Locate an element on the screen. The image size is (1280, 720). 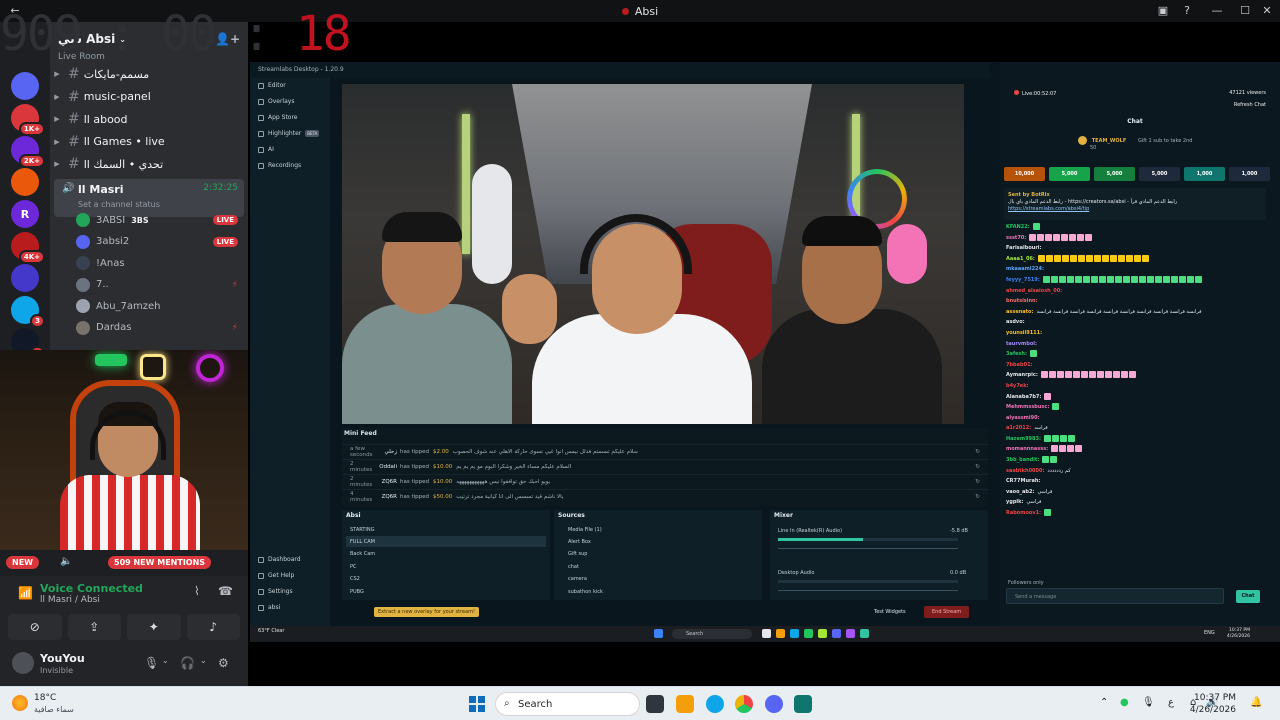
chat-username: asdvo: is located at coordinates (1015, 322).